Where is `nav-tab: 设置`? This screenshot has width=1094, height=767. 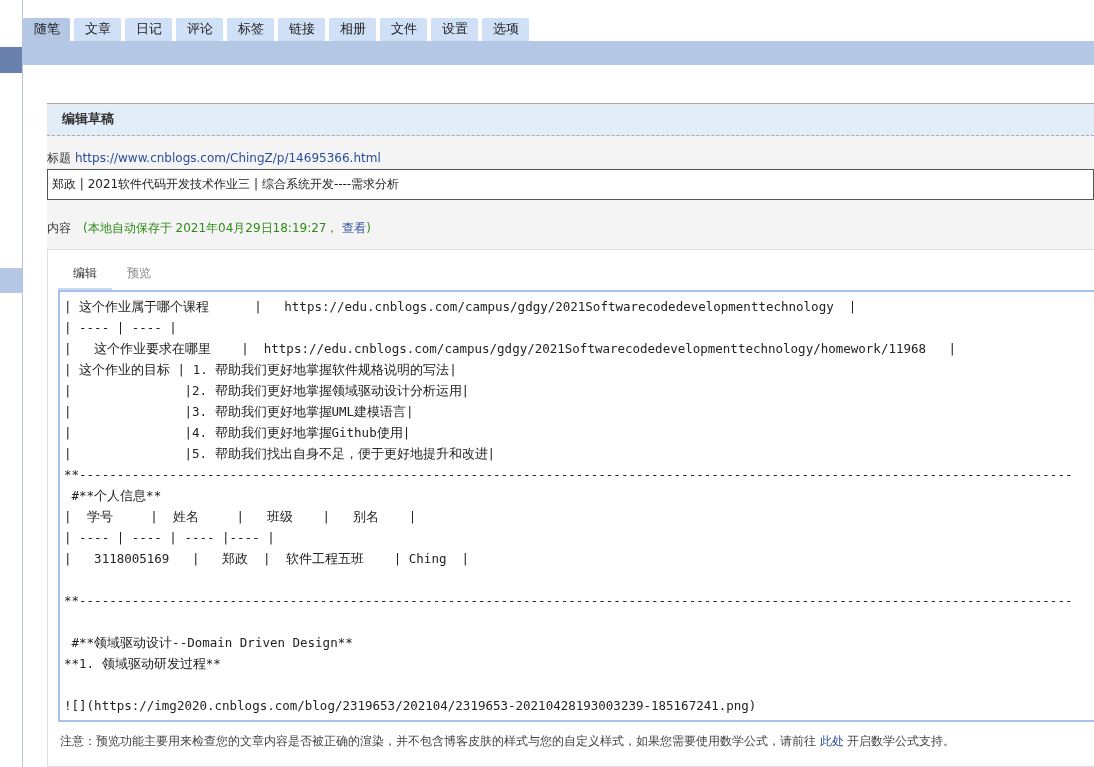
nav-tab: 设置 is located at coordinates (454, 29).